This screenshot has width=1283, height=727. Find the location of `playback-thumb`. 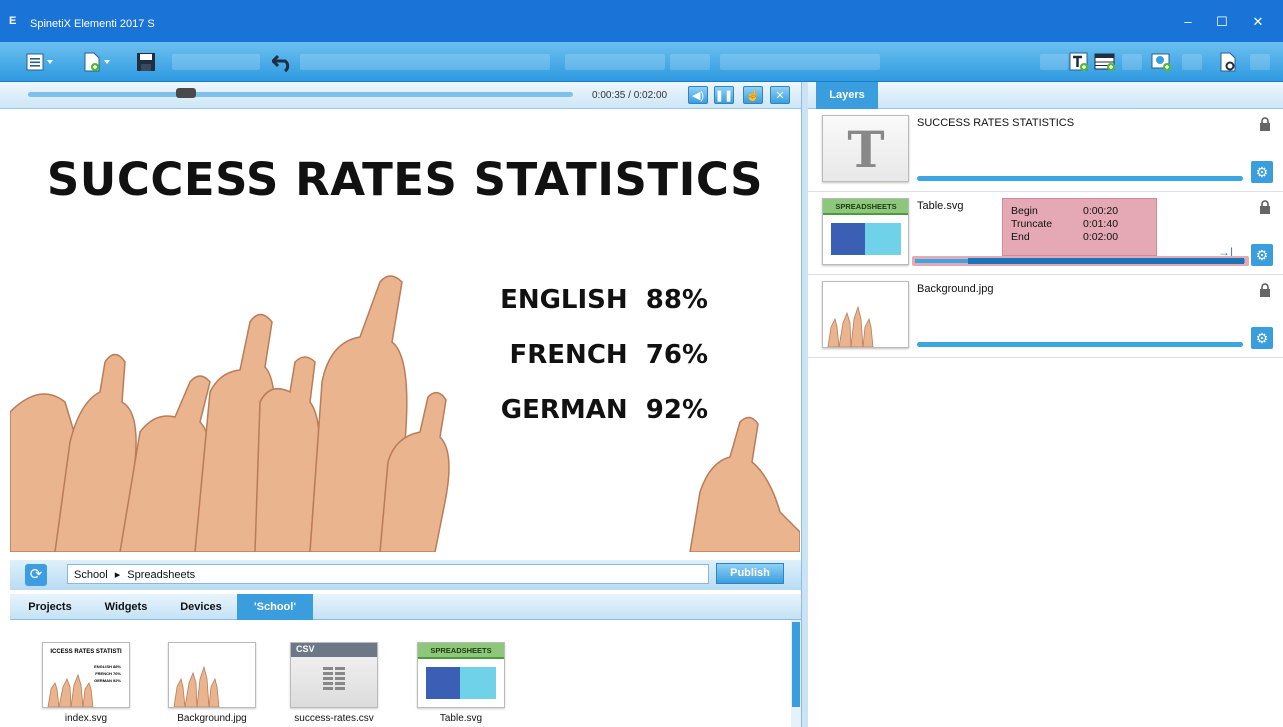

playback-thumb is located at coordinates (186, 93).